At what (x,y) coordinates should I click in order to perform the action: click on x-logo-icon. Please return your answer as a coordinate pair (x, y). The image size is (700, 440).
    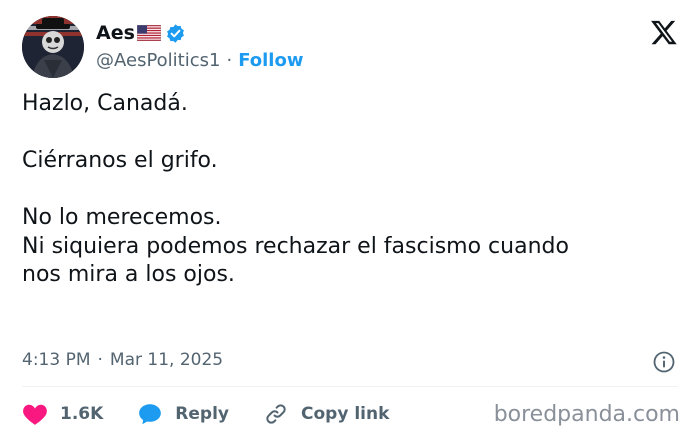
    Looking at the image, I should click on (664, 32).